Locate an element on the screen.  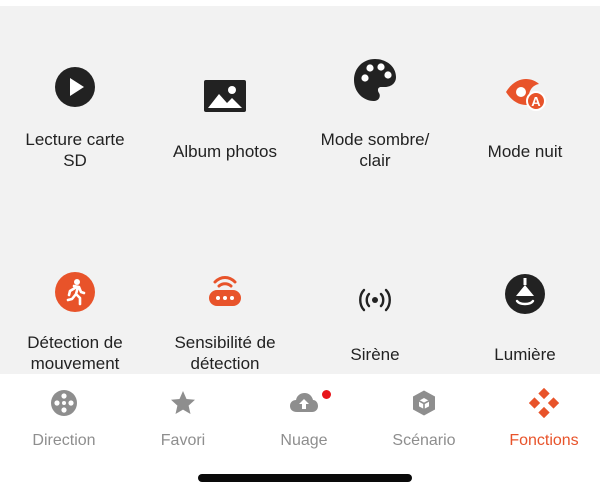
function-photo-album: Album photos is located at coordinates (225, 106).